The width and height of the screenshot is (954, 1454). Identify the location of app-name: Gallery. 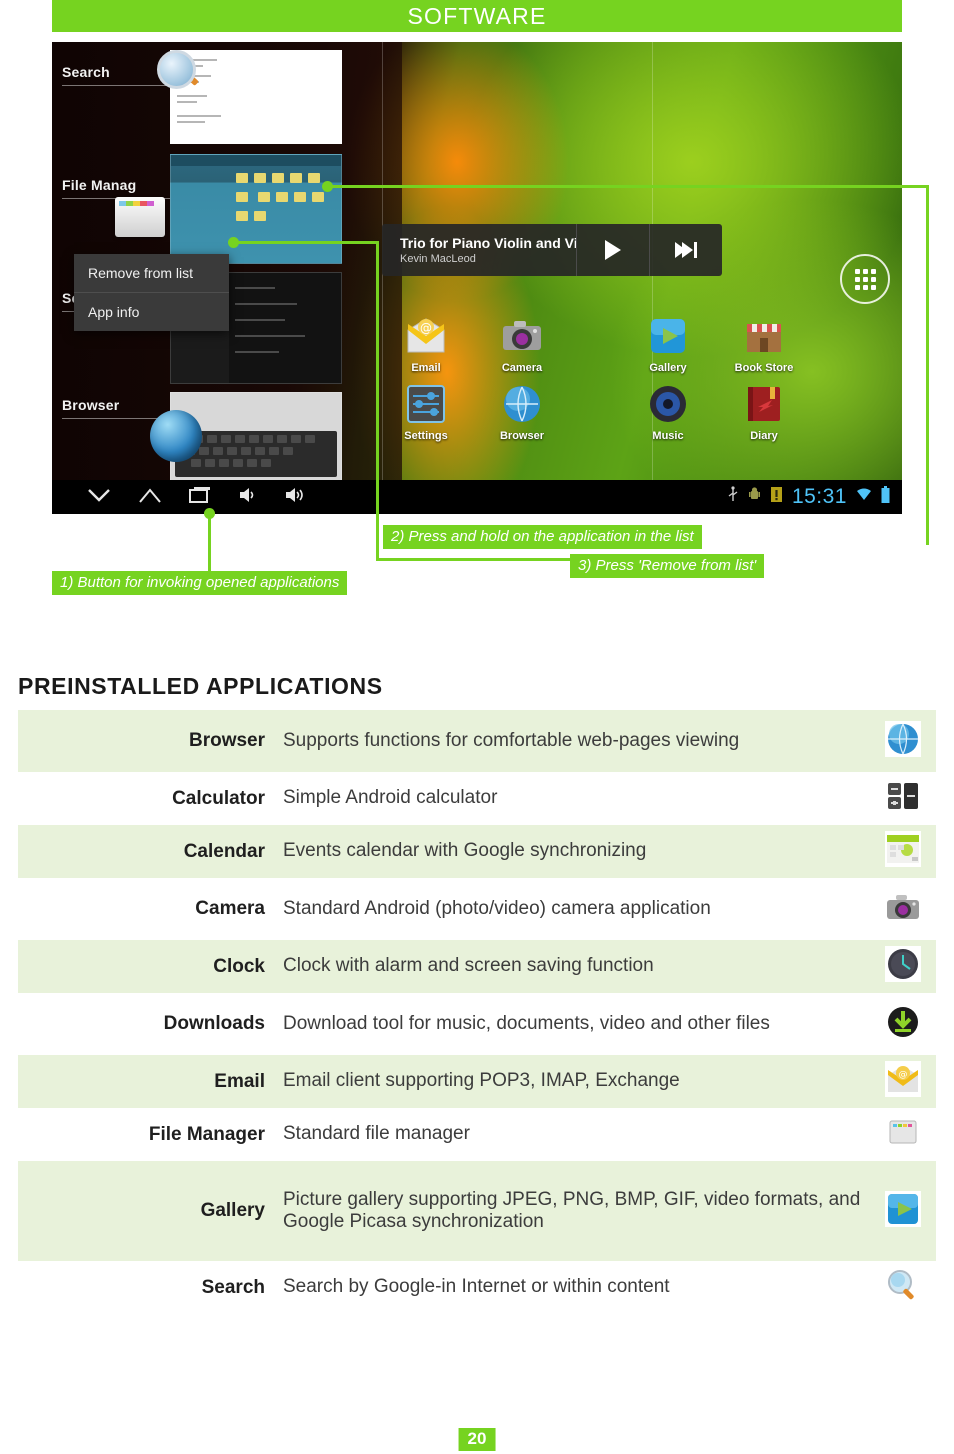
(232, 1210).